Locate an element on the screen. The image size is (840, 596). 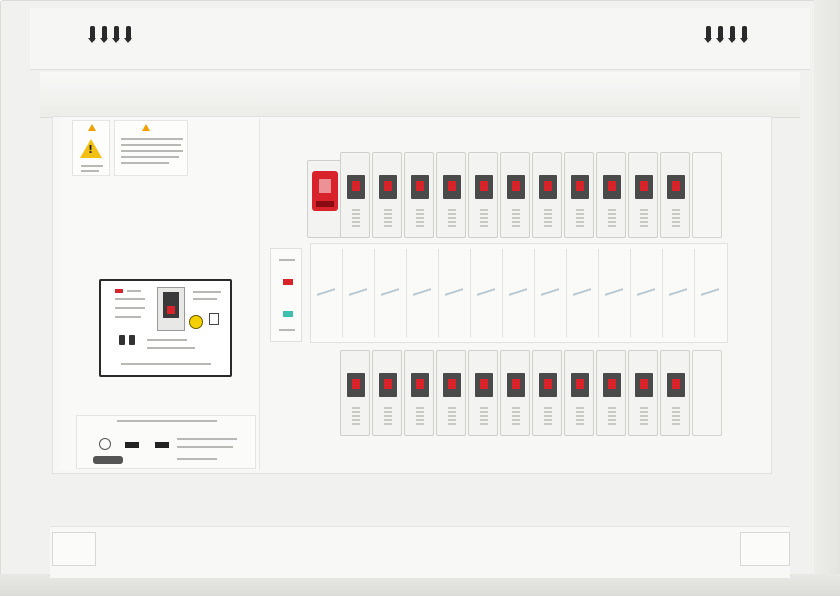
main-handle-housing is located at coordinates (171, 309).